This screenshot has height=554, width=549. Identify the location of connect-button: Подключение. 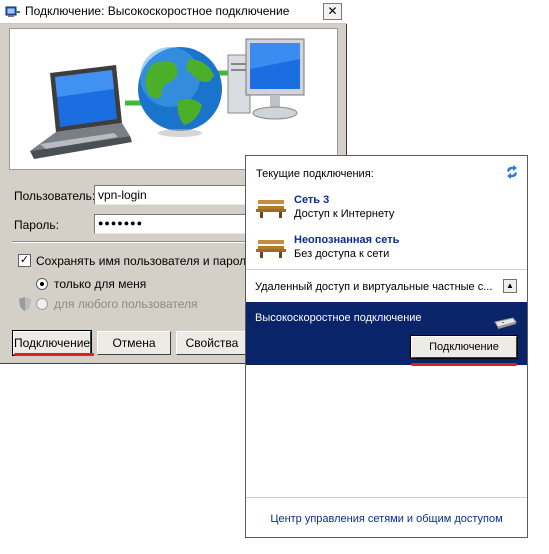
(52, 343).